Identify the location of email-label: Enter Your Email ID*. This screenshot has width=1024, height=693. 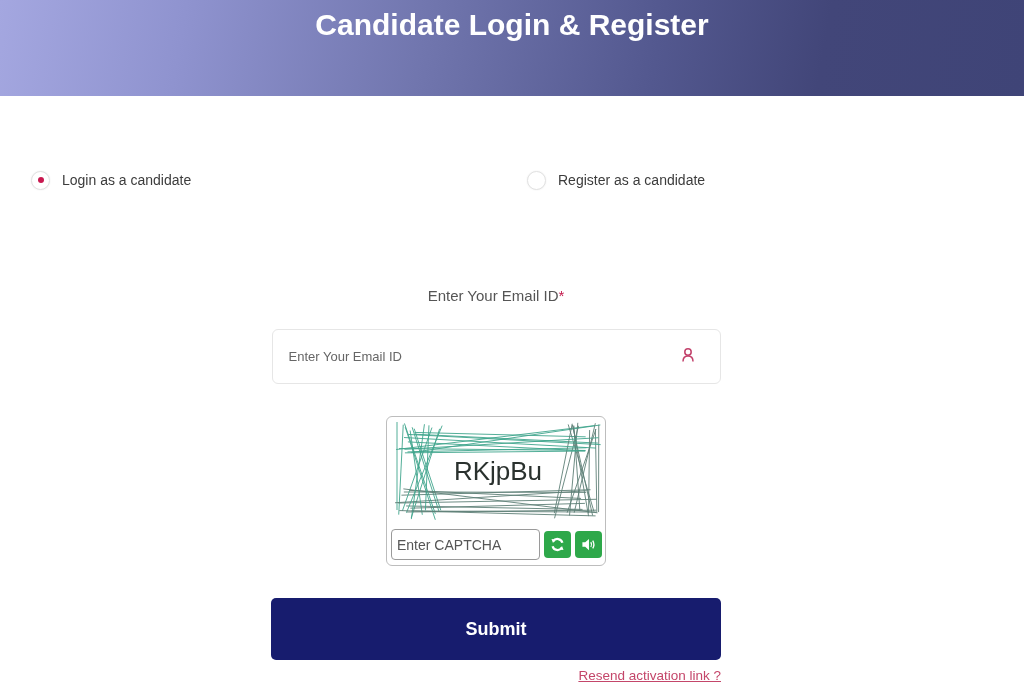
(496, 296).